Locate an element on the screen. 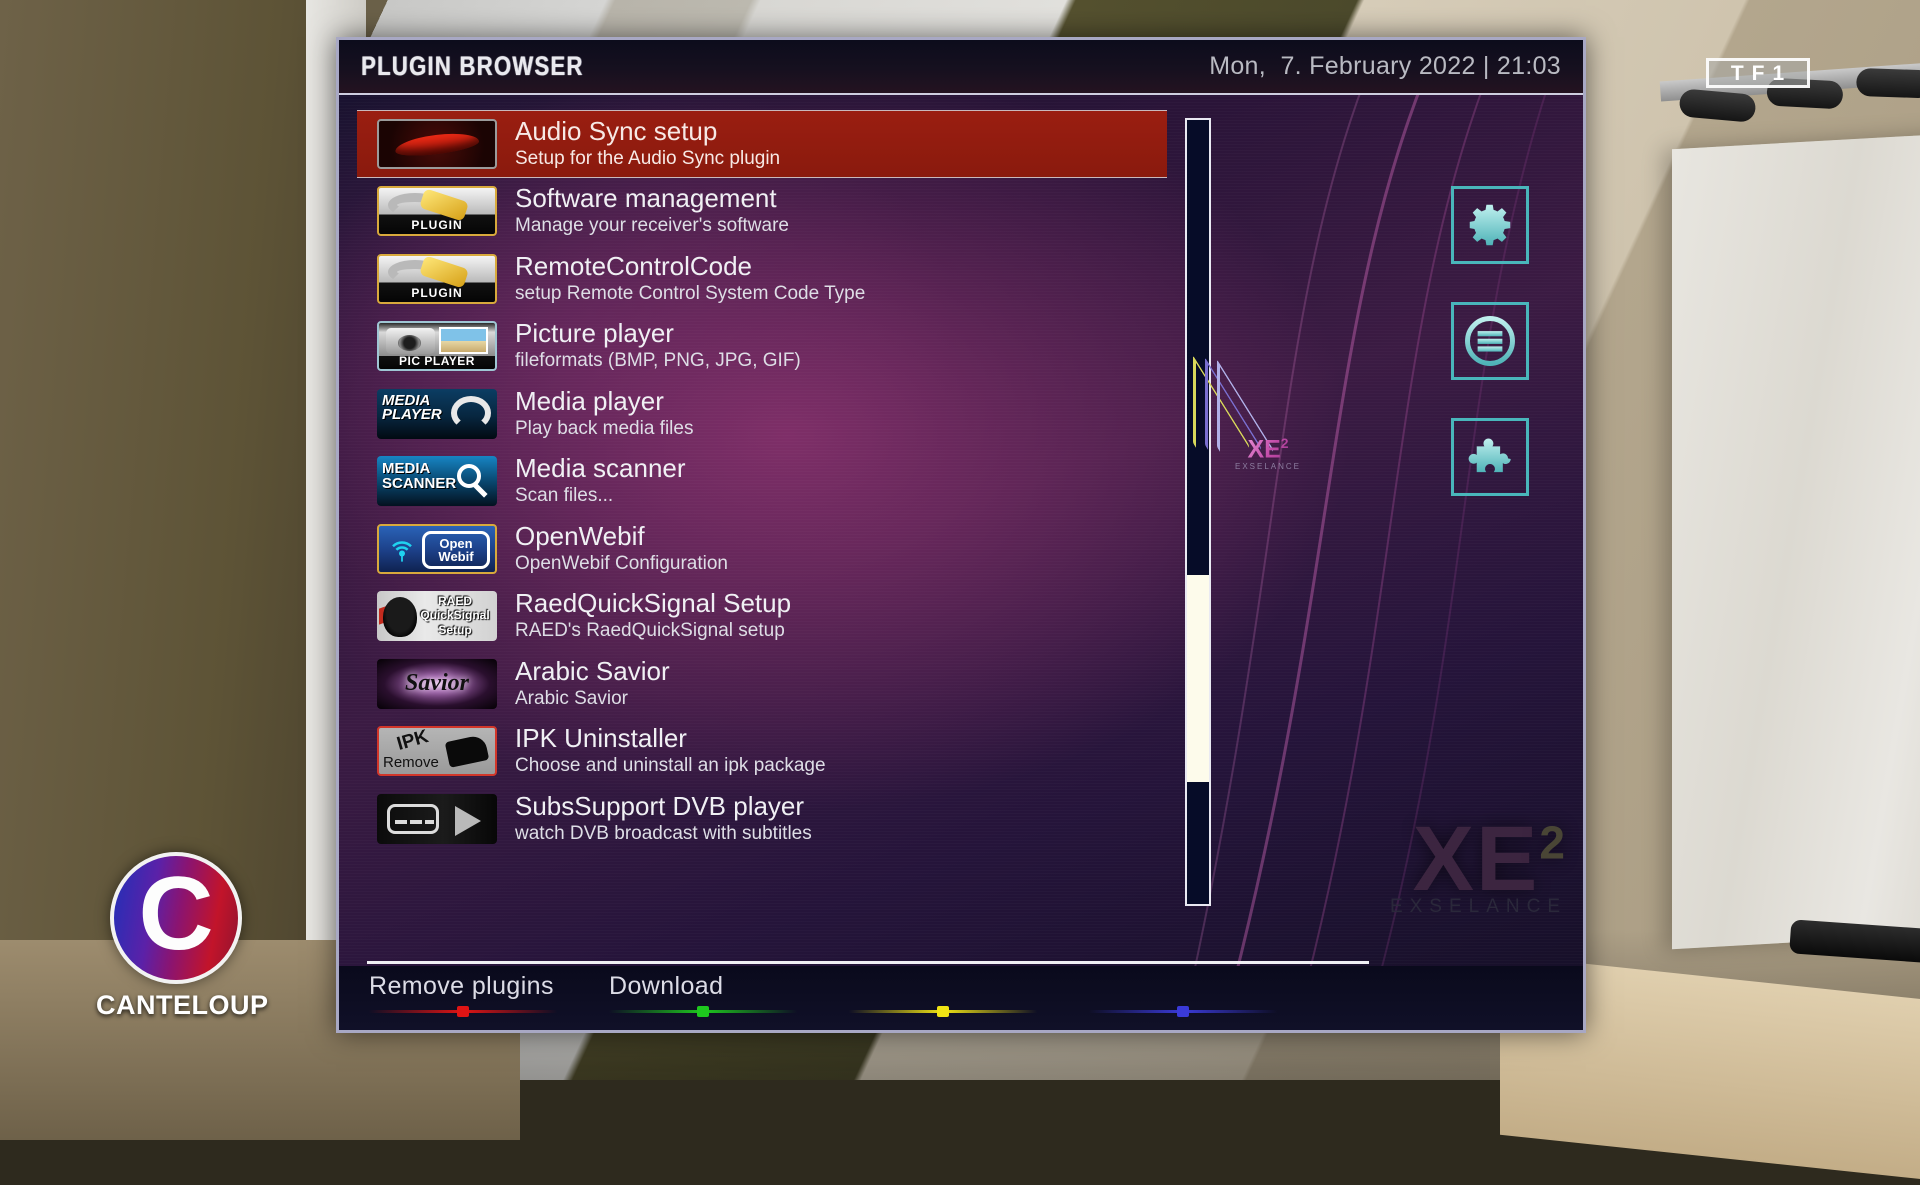 The width and height of the screenshot is (1920, 1185). xe2-small-logo: XE2 EXSELANCE is located at coordinates (1252, 447).